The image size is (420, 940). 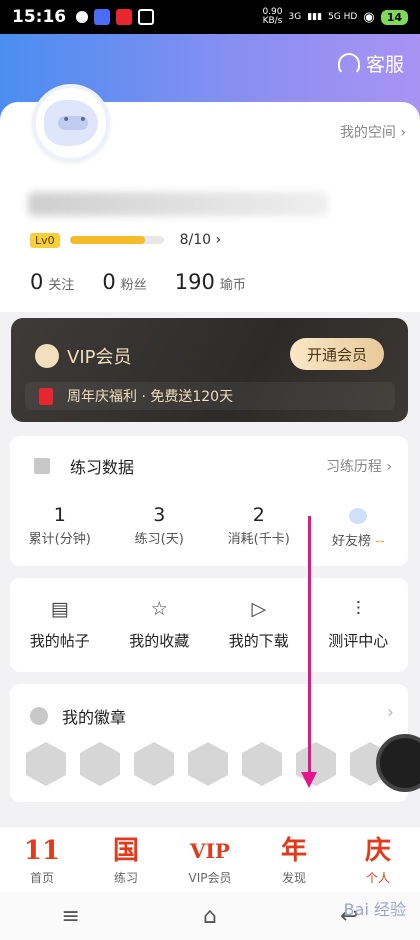 I want to click on my-posts-button: ▤ 我的帖子, so click(x=60, y=625).